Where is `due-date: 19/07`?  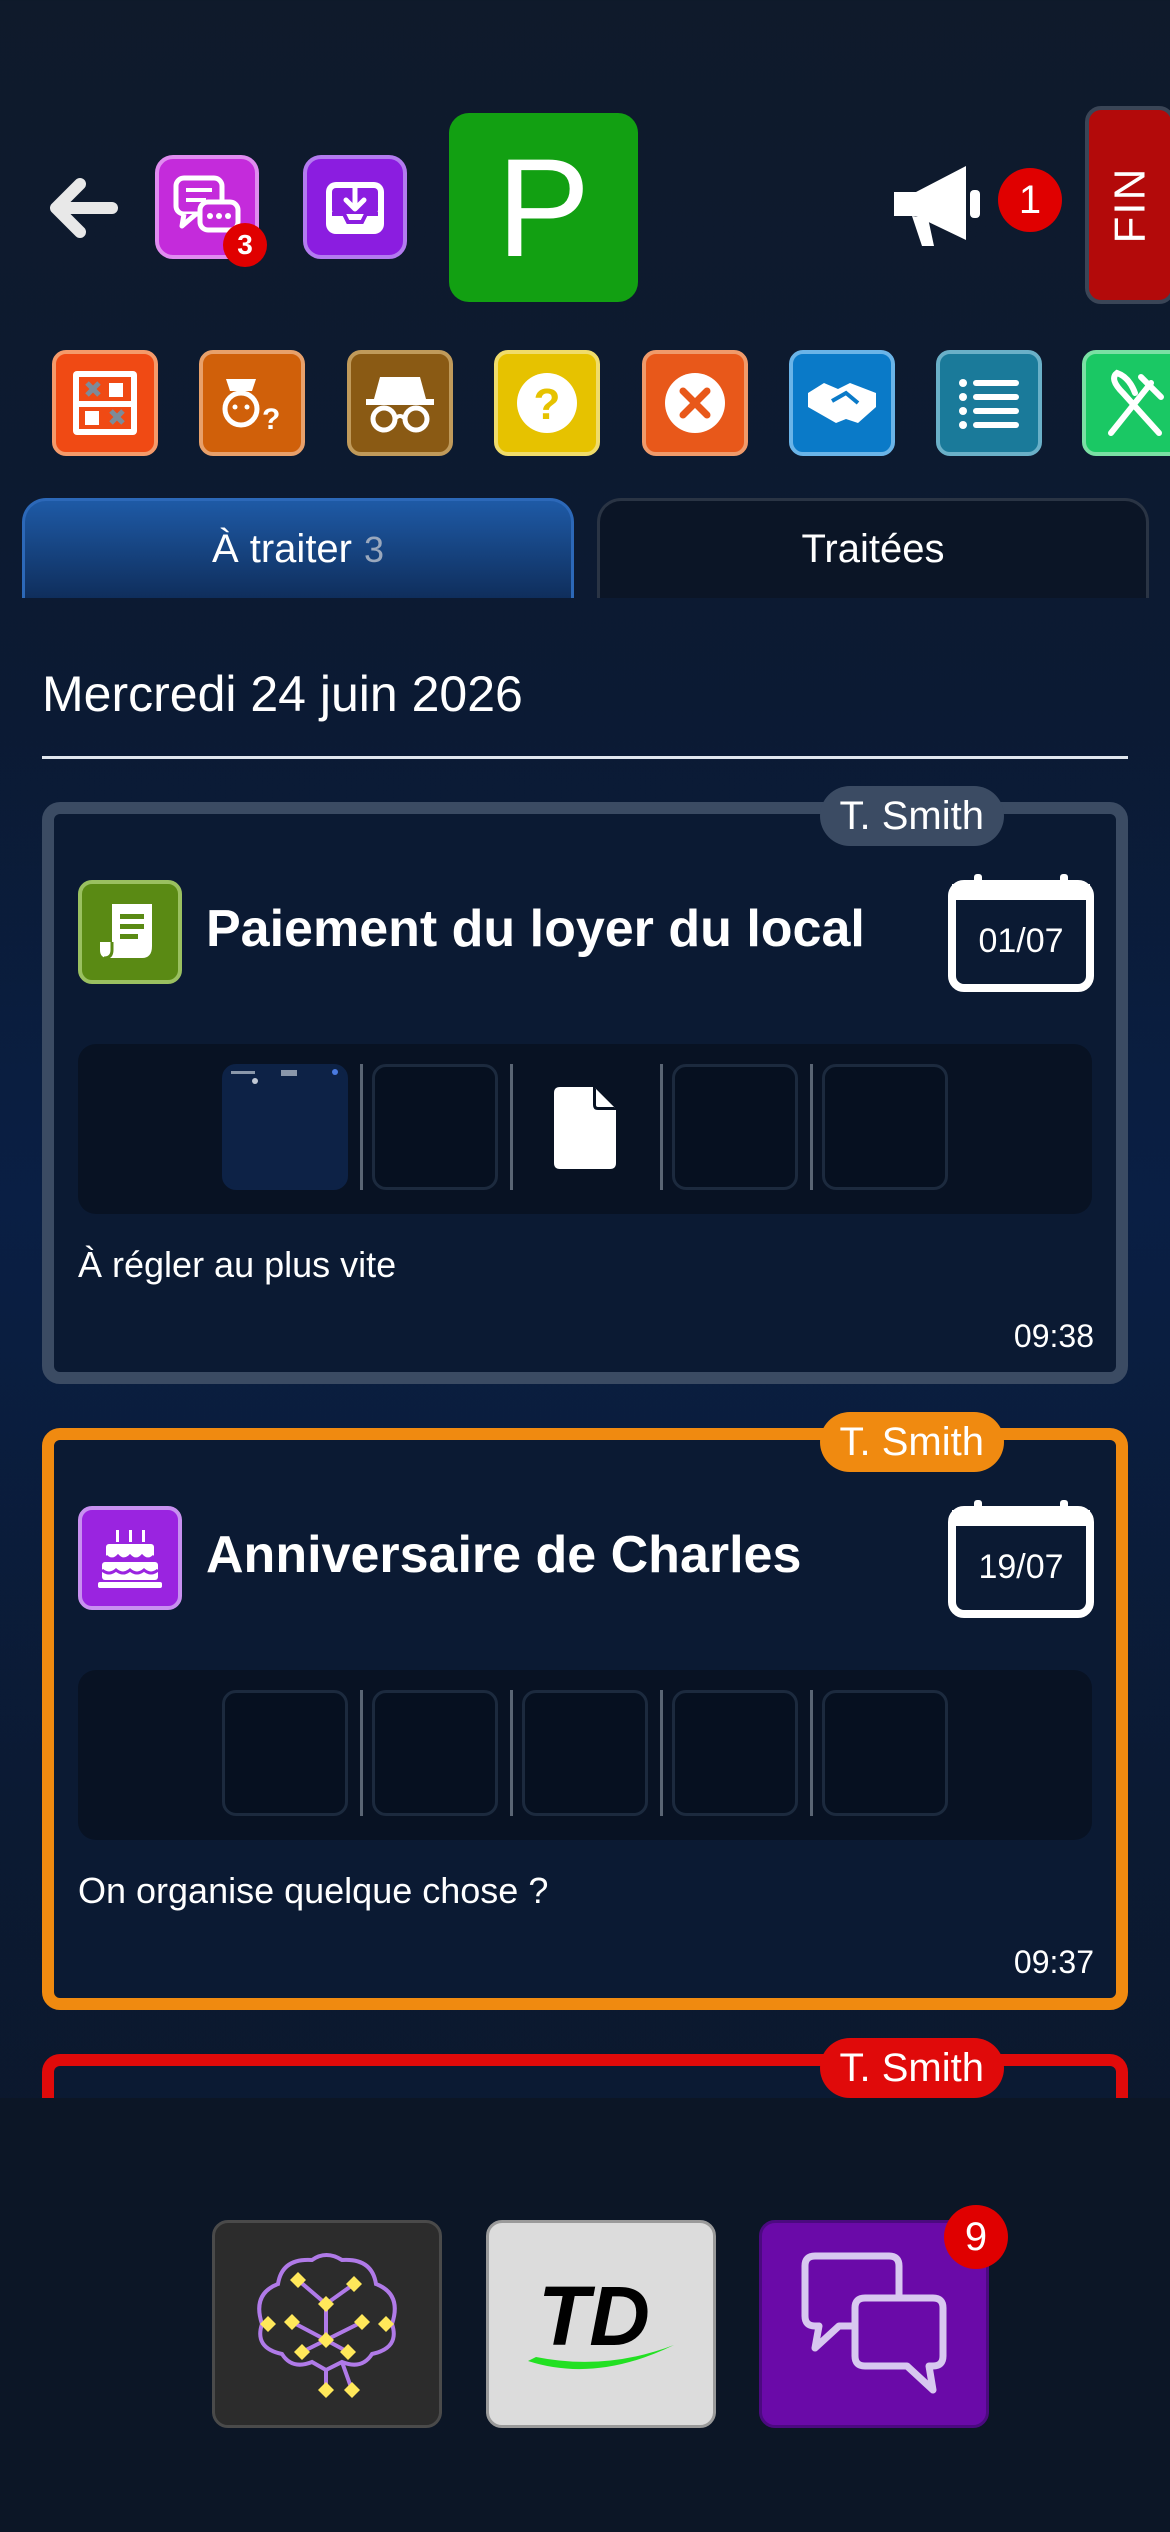 due-date: 19/07 is located at coordinates (1021, 1567).